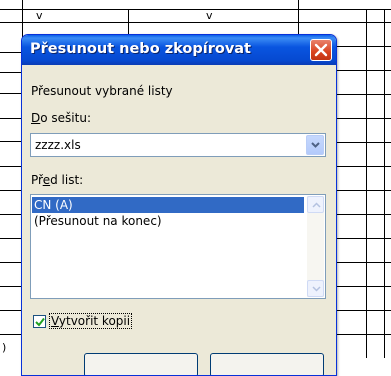 The height and width of the screenshot is (376, 391). I want to click on create-copy-checkbox, so click(39, 321).